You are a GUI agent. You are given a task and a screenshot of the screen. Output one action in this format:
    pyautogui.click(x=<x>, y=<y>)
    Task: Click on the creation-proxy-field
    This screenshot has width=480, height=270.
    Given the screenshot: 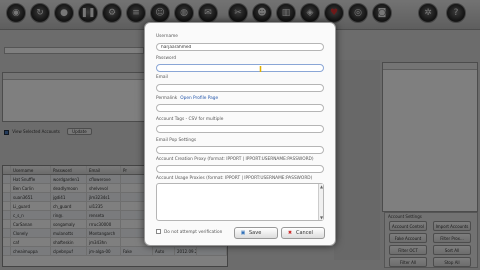 What is the action you would take?
    pyautogui.click(x=240, y=169)
    